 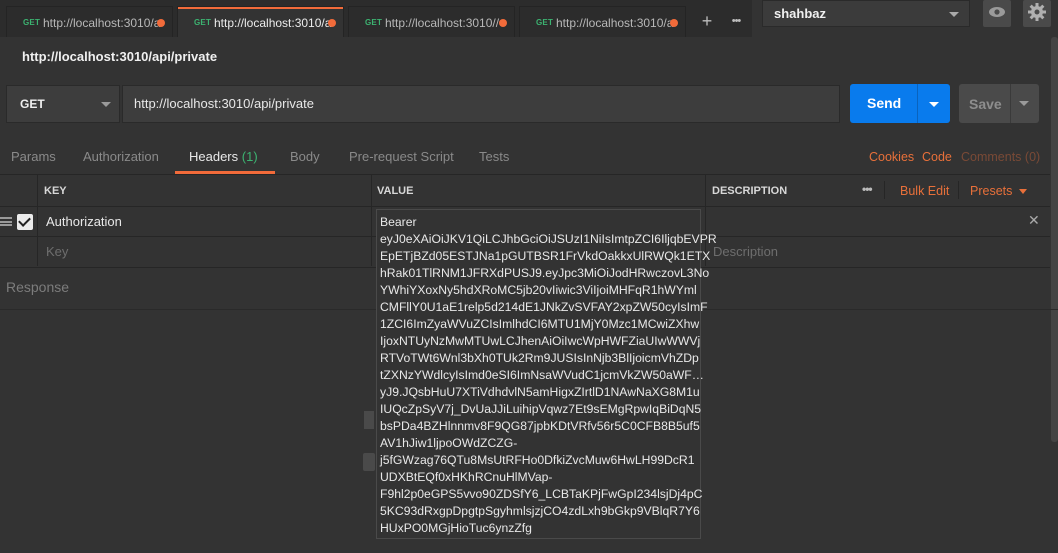 I want to click on key-column-header: KEY, so click(x=55, y=191).